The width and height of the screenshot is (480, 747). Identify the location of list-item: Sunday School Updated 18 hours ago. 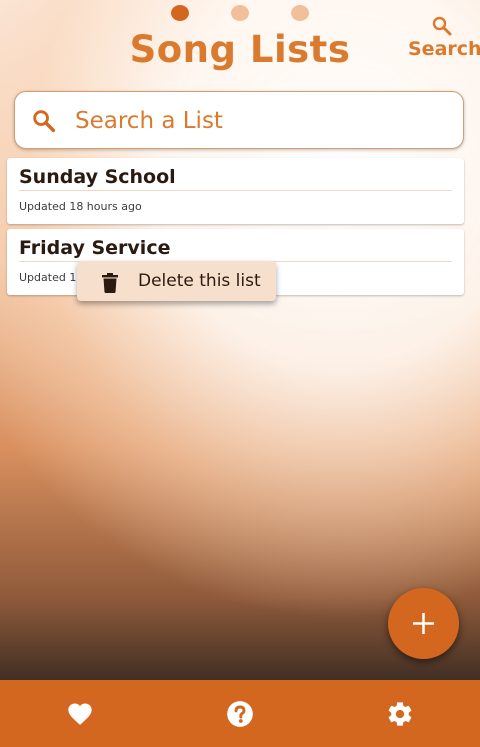
(235, 191).